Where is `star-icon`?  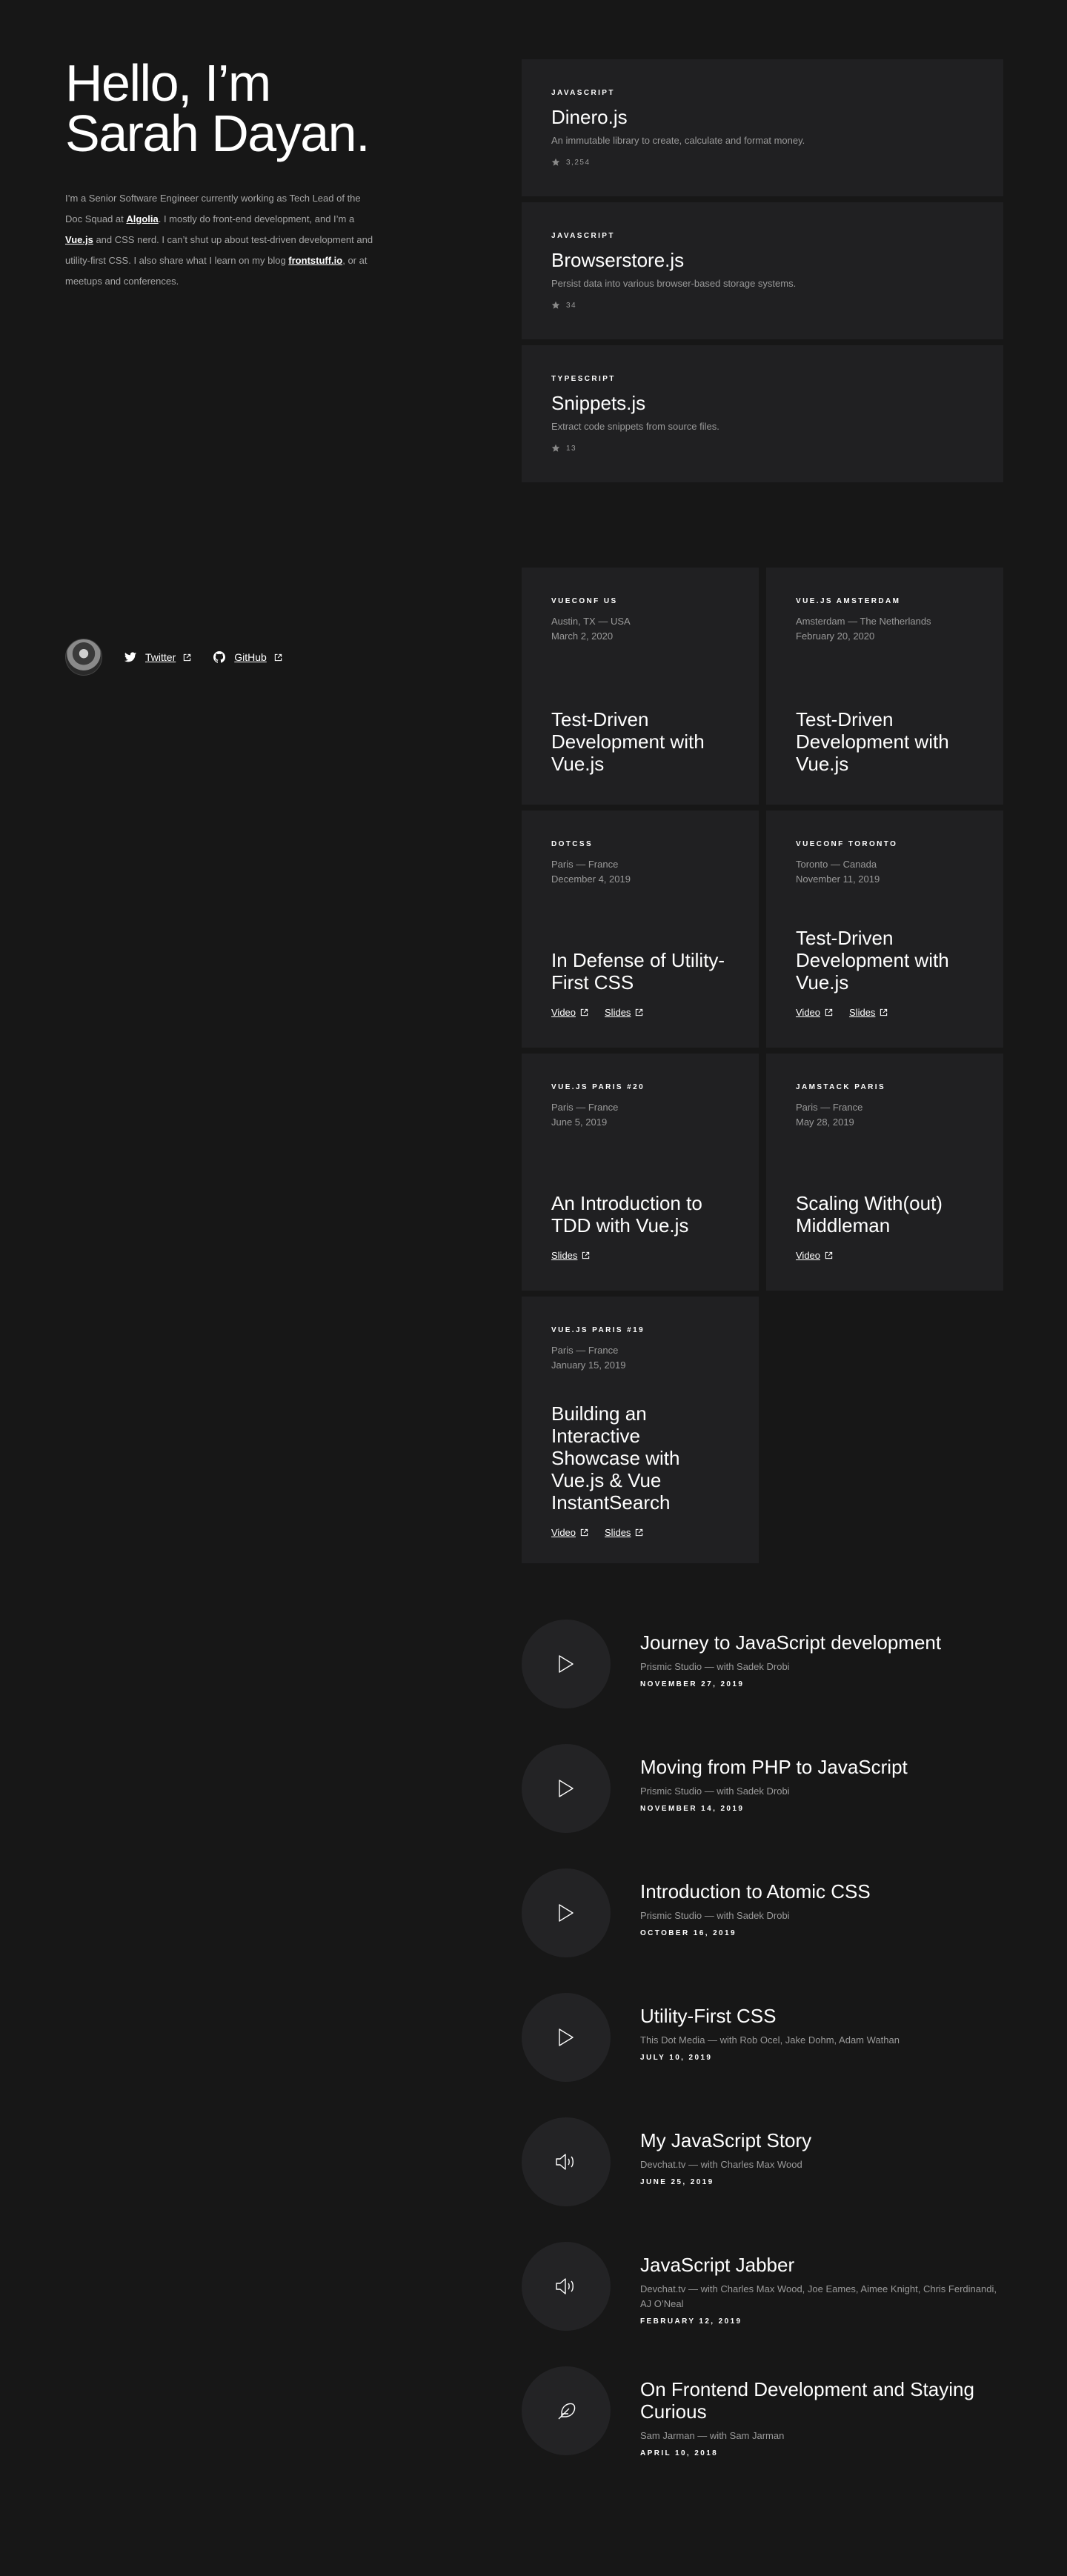
star-icon is located at coordinates (555, 305).